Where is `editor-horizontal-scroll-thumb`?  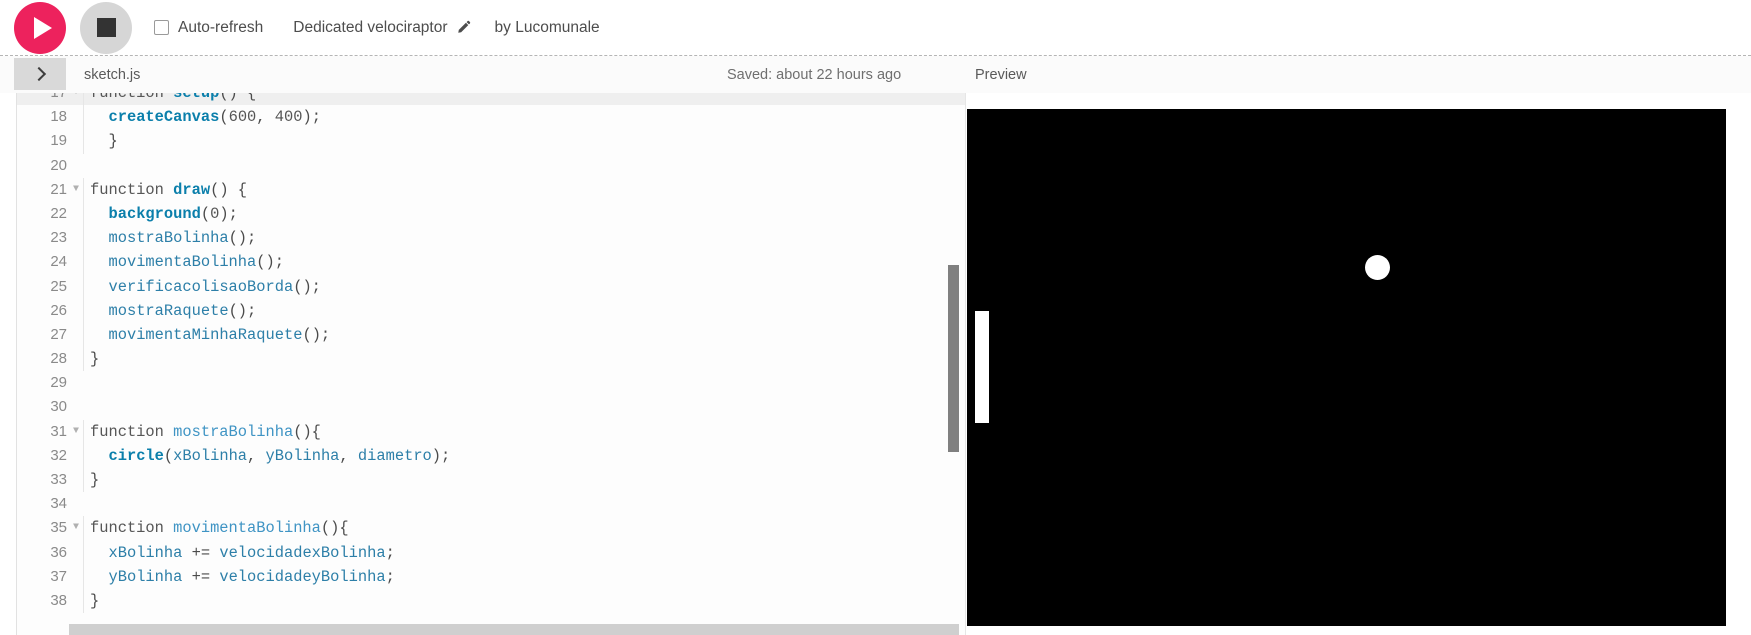
editor-horizontal-scroll-thumb is located at coordinates (514, 629).